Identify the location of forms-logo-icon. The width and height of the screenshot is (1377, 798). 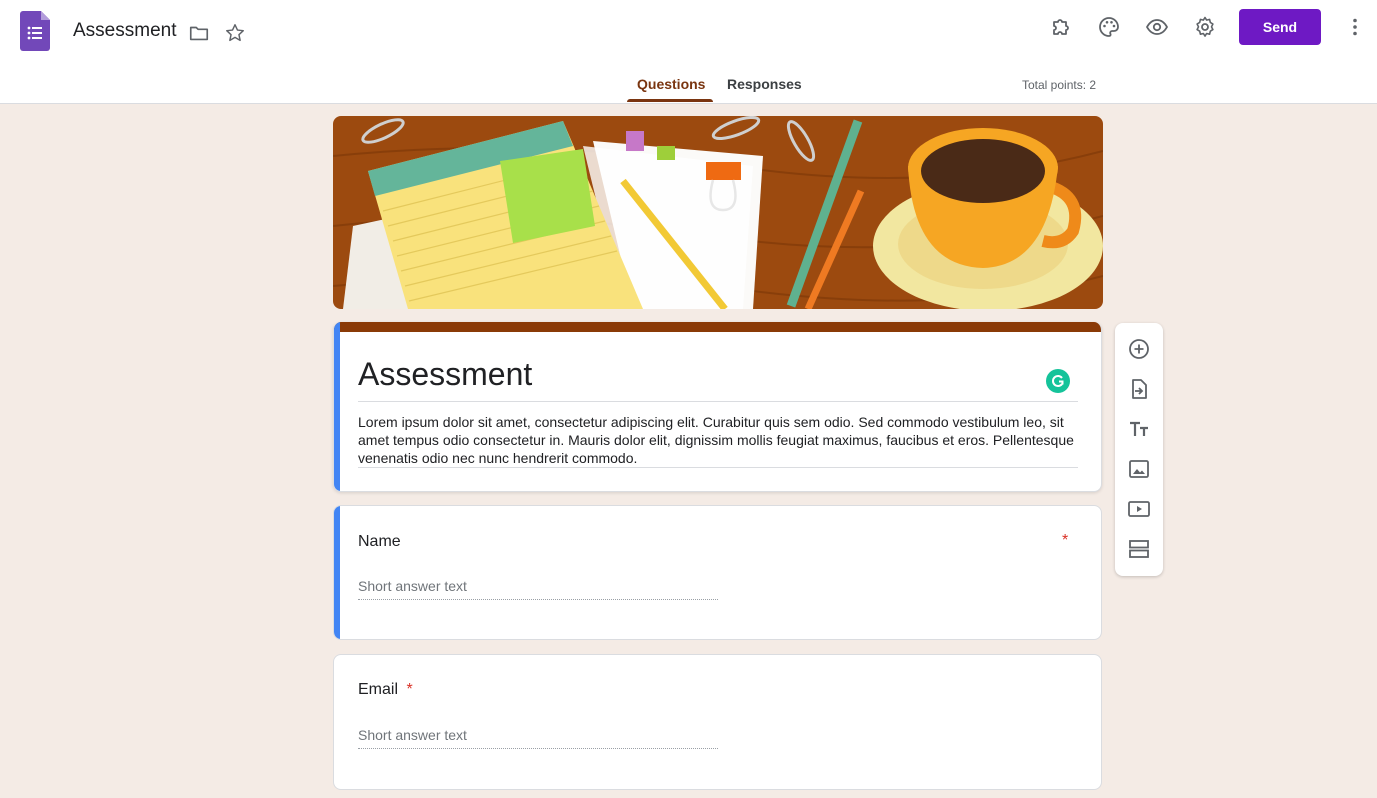
(35, 31).